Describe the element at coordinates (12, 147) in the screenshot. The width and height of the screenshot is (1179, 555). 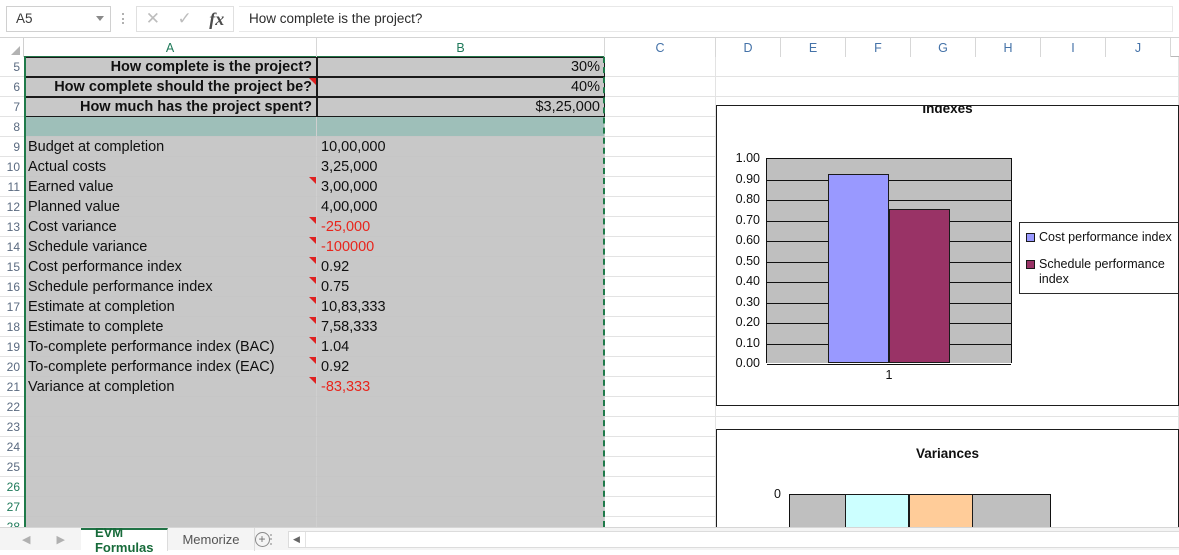
I see `row-header-9: 9` at that location.